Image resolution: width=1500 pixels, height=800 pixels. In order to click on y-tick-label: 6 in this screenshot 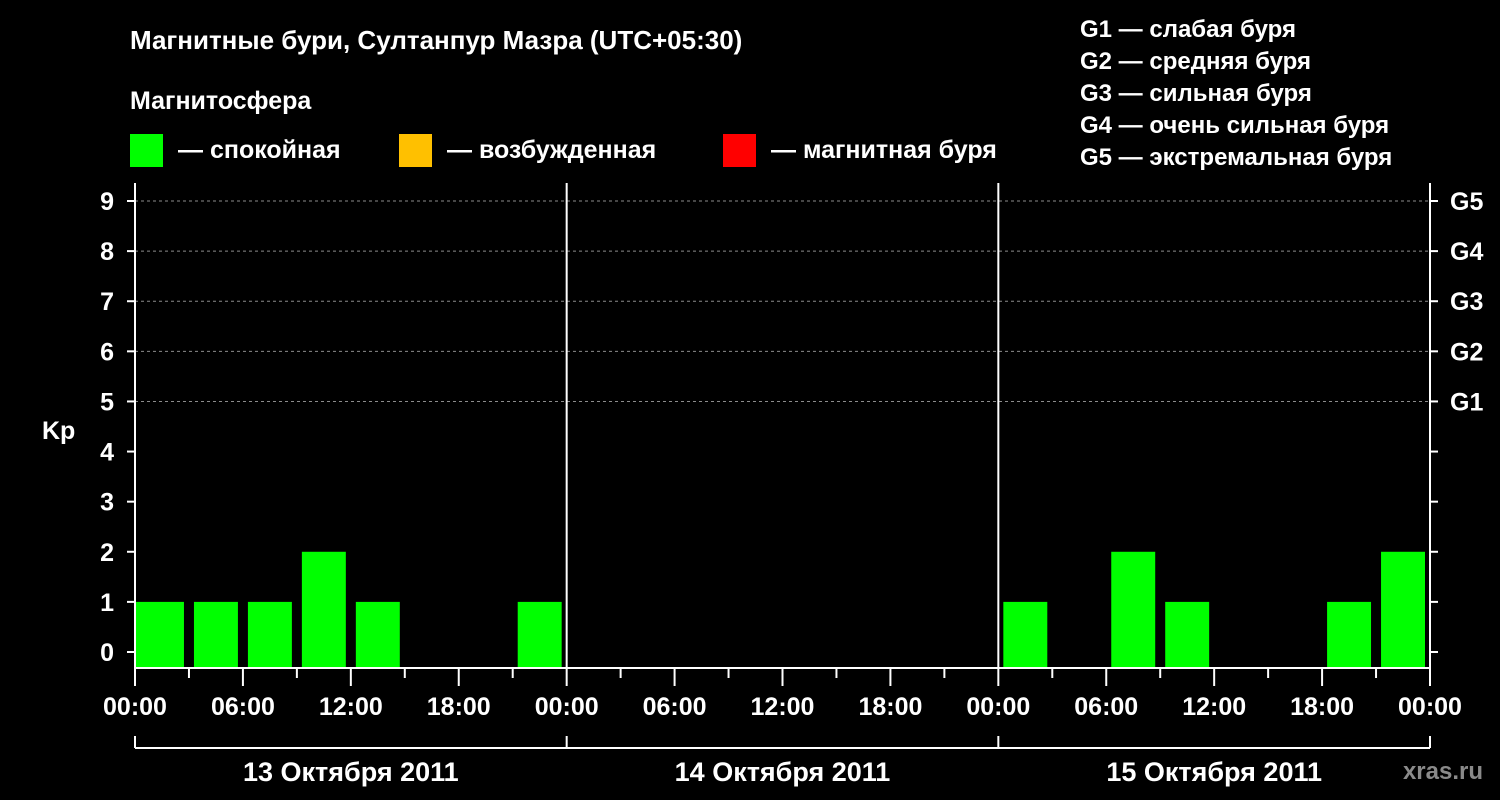, I will do `click(107, 352)`.